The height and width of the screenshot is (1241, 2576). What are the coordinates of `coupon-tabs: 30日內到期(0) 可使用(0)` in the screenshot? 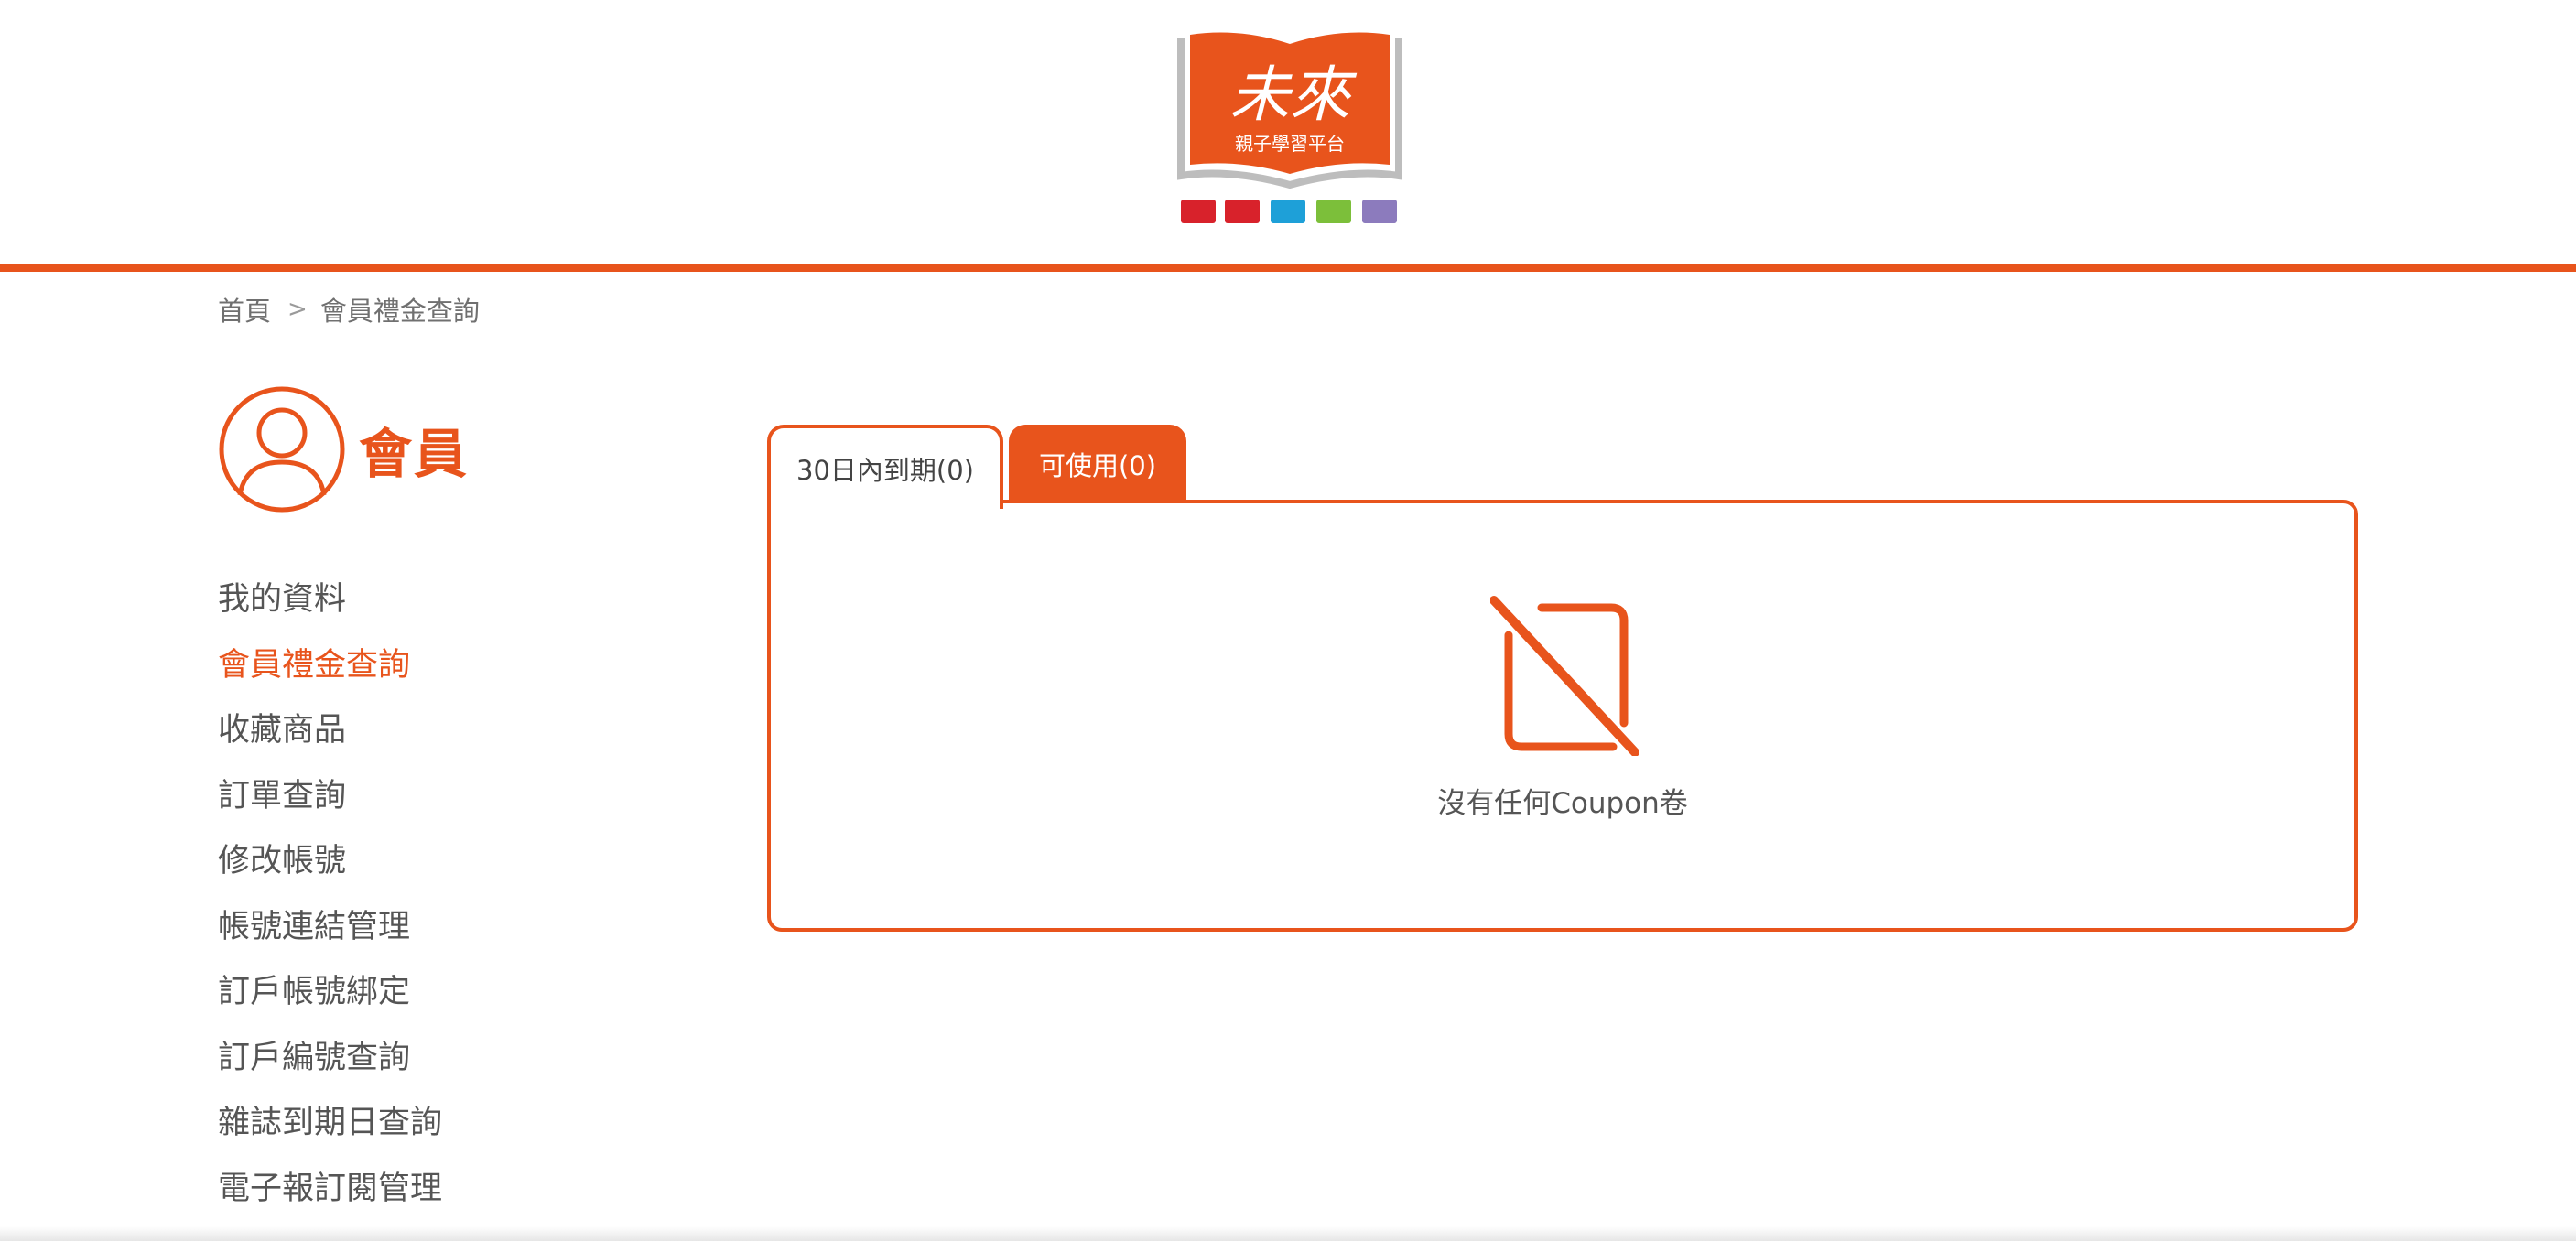 It's located at (977, 465).